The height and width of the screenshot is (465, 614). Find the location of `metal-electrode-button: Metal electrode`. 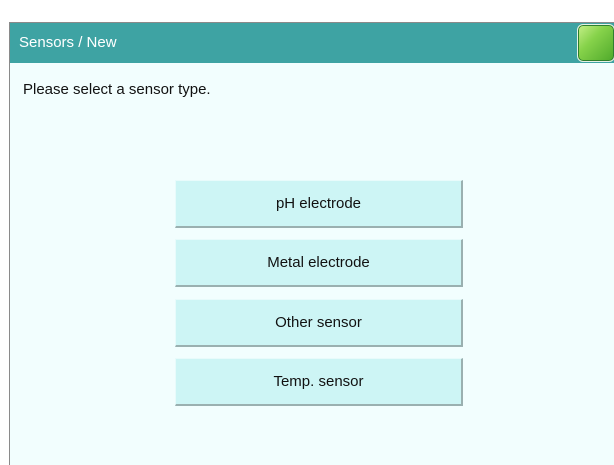

metal-electrode-button: Metal electrode is located at coordinates (319, 263).